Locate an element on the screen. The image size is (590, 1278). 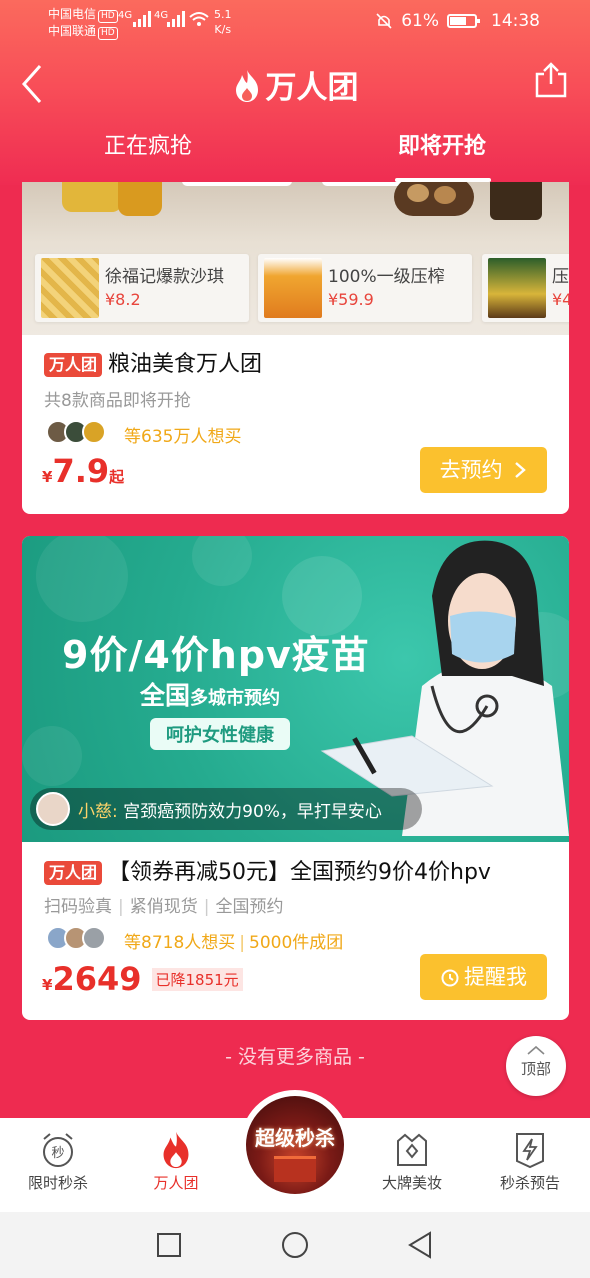
home-icon is located at coordinates (295, 1245).